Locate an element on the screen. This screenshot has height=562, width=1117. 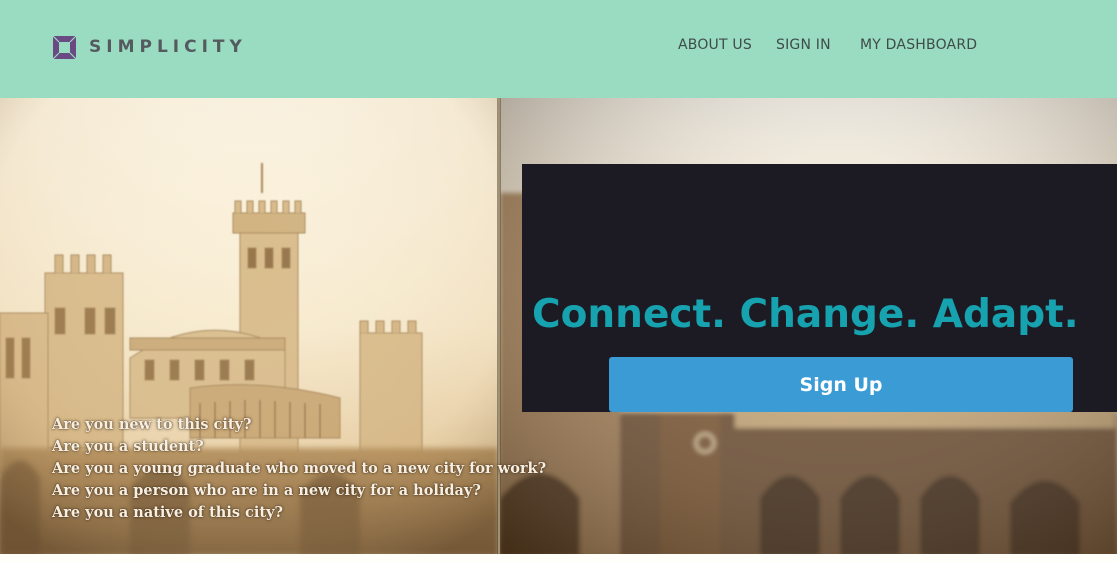
brand-logo: SIMPLICITY is located at coordinates (149, 47).